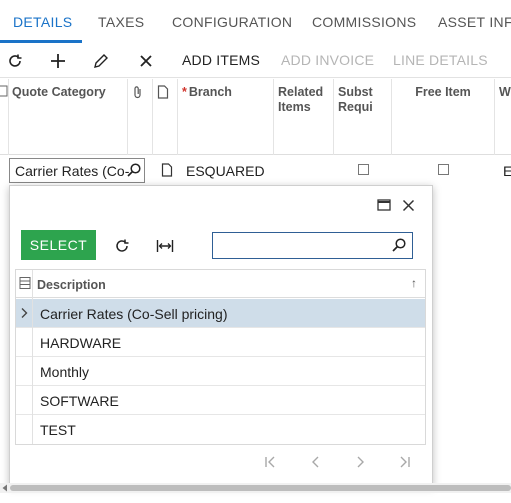 This screenshot has height=503, width=511. I want to click on add-invoice-button: ADD INVOICE, so click(327, 60).